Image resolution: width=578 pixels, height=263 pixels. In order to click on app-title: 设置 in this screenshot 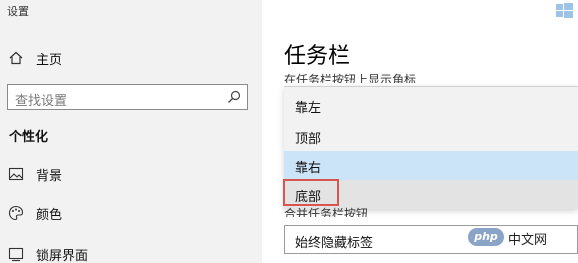, I will do `click(18, 11)`.